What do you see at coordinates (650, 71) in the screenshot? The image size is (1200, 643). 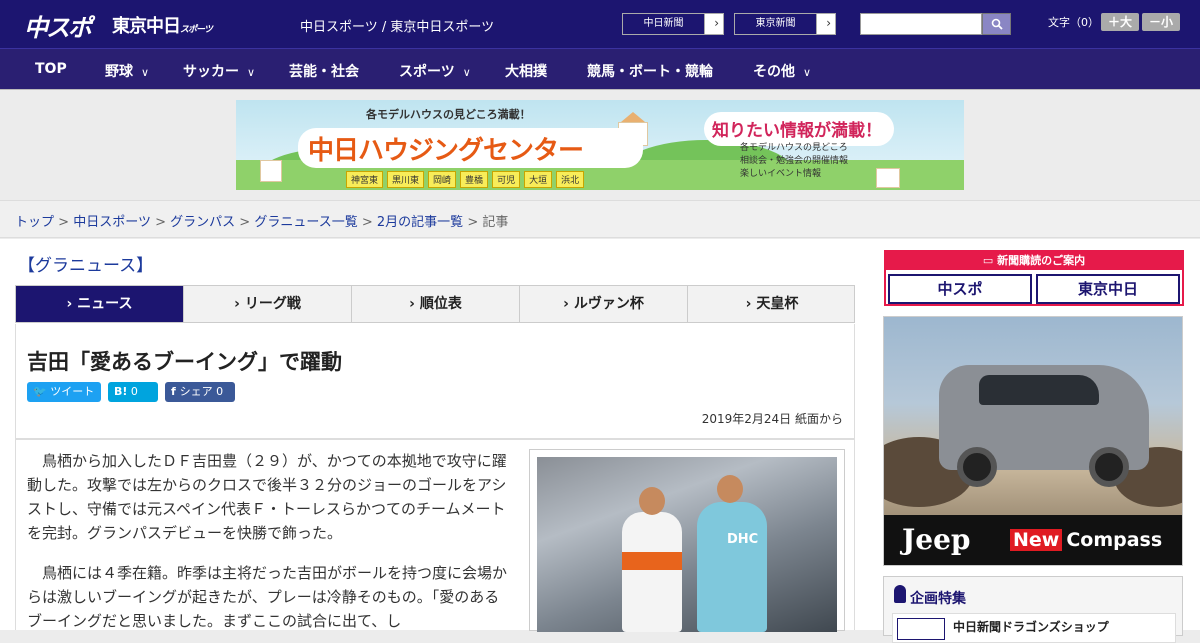 I see `nav-item-racing: 競馬・ボート・競輪` at bounding box center [650, 71].